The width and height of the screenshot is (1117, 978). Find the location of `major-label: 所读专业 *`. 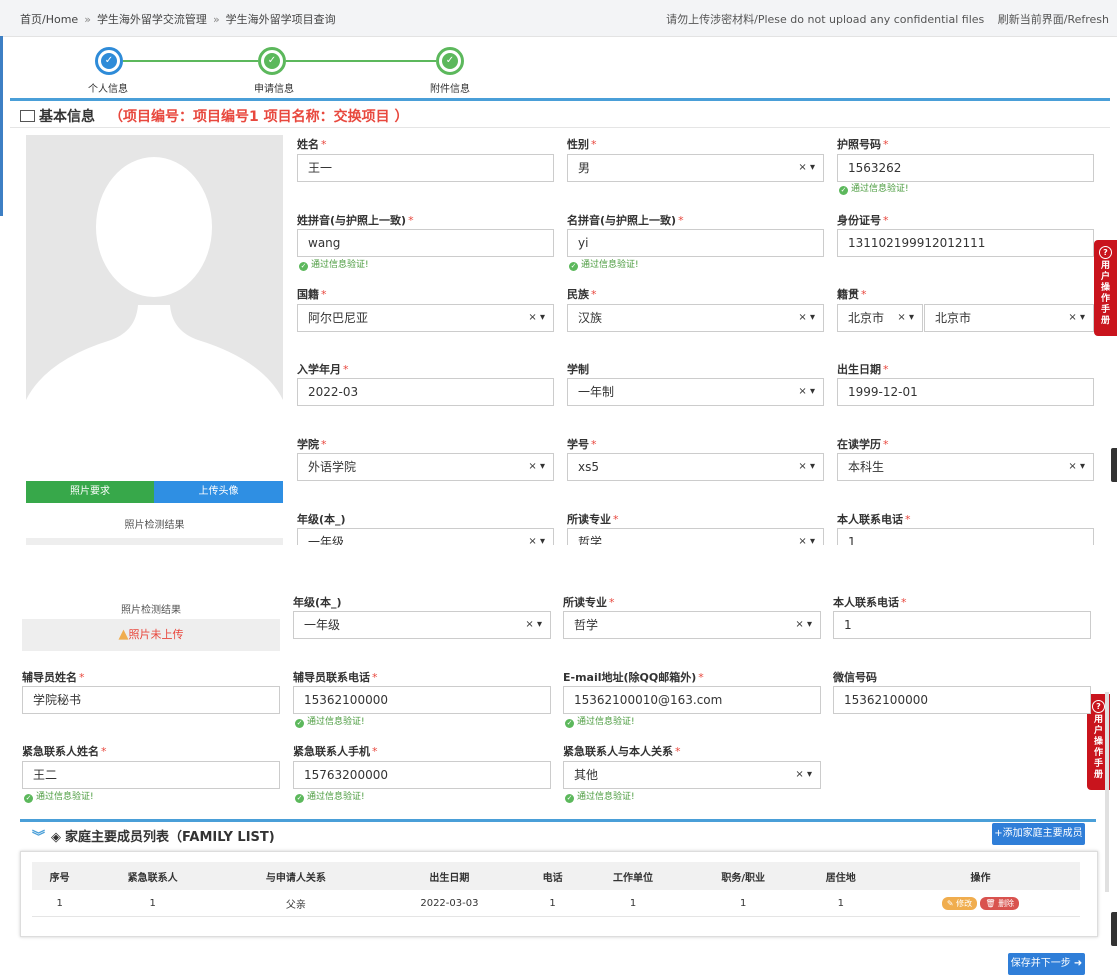

major-label: 所读专业 * is located at coordinates (589, 602).